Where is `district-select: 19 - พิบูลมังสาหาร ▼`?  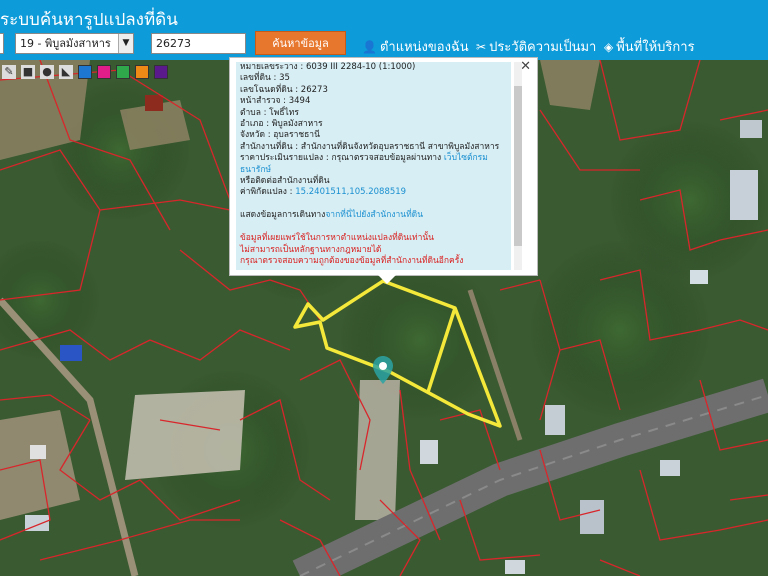
district-select: 19 - พิบูลมังสาหาร ▼ is located at coordinates (74, 43).